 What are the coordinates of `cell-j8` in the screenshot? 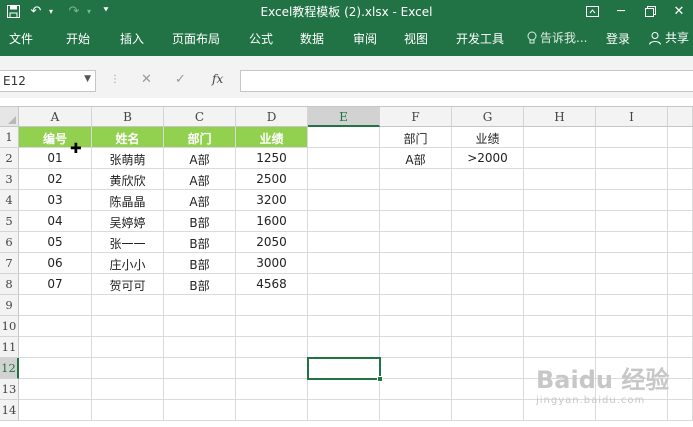 It's located at (680, 284).